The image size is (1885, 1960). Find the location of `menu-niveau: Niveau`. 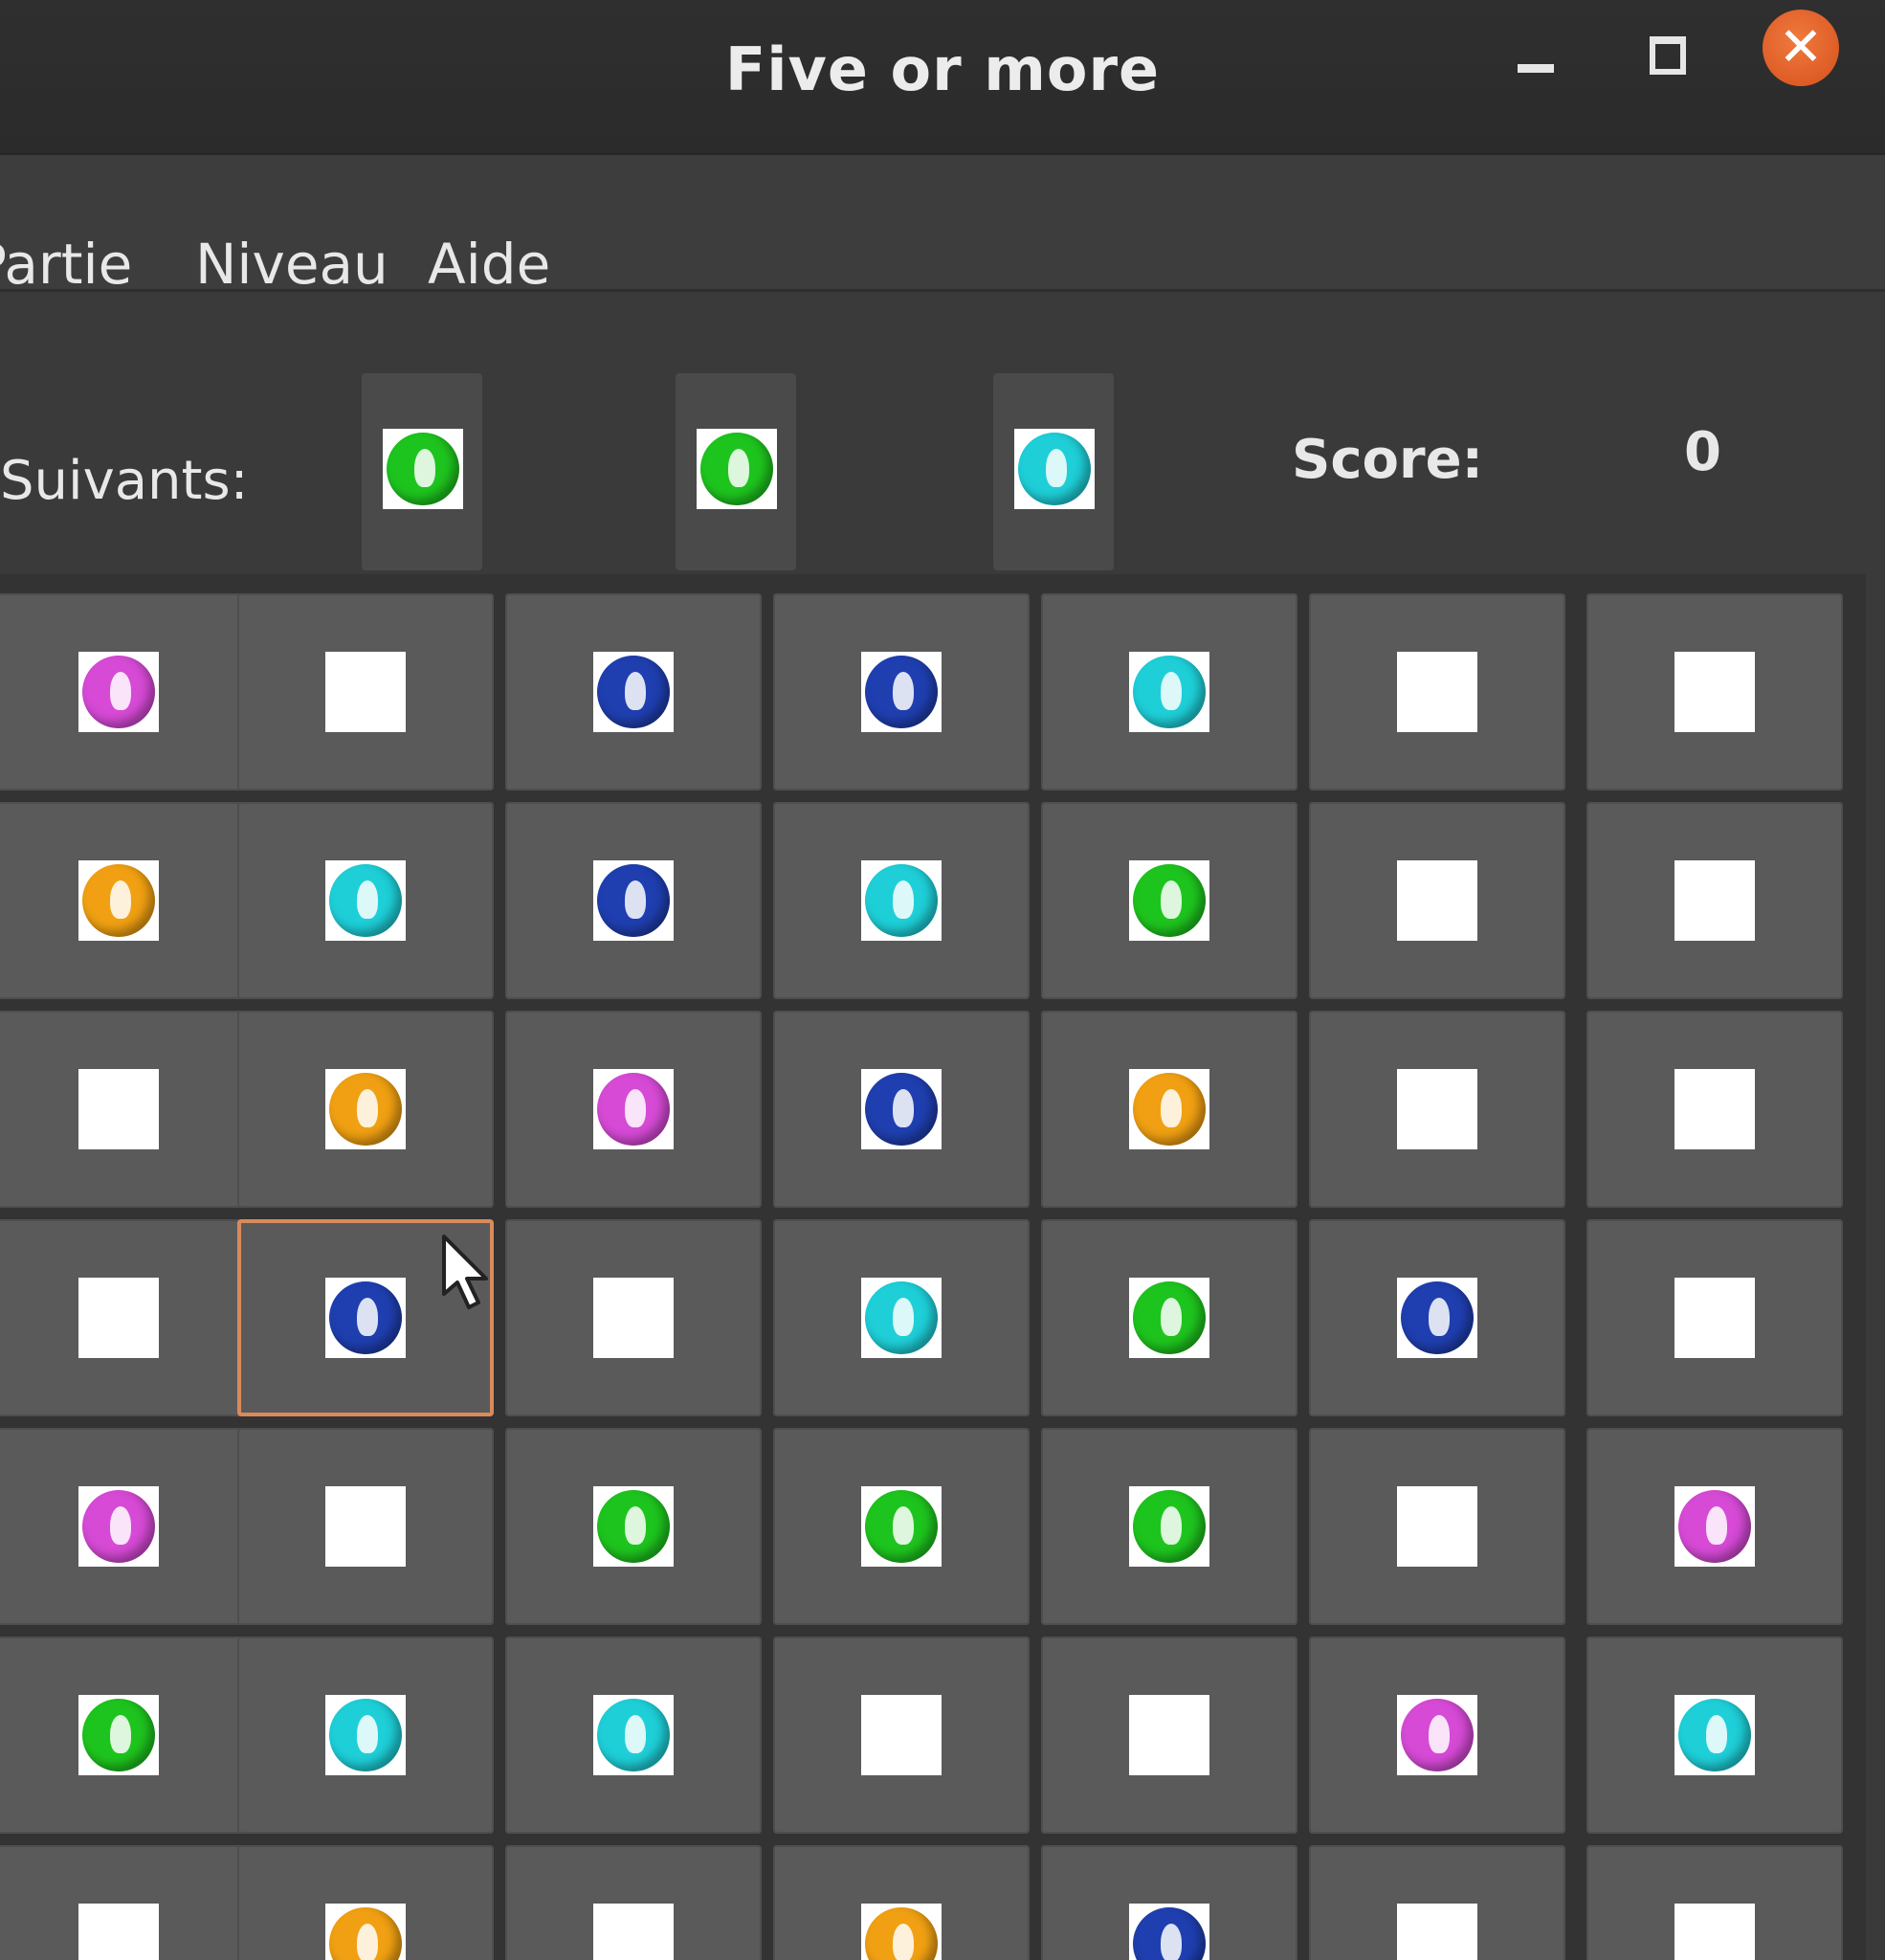

menu-niveau: Niveau is located at coordinates (292, 264).